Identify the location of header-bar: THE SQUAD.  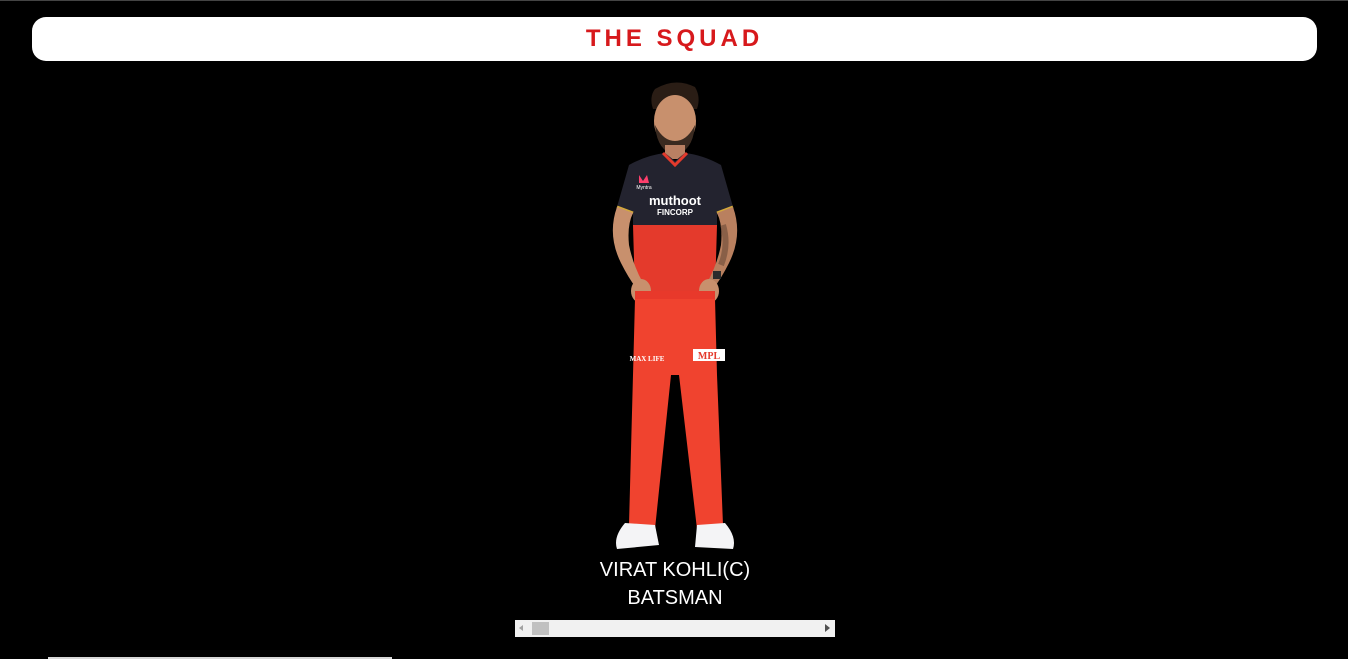
(674, 39).